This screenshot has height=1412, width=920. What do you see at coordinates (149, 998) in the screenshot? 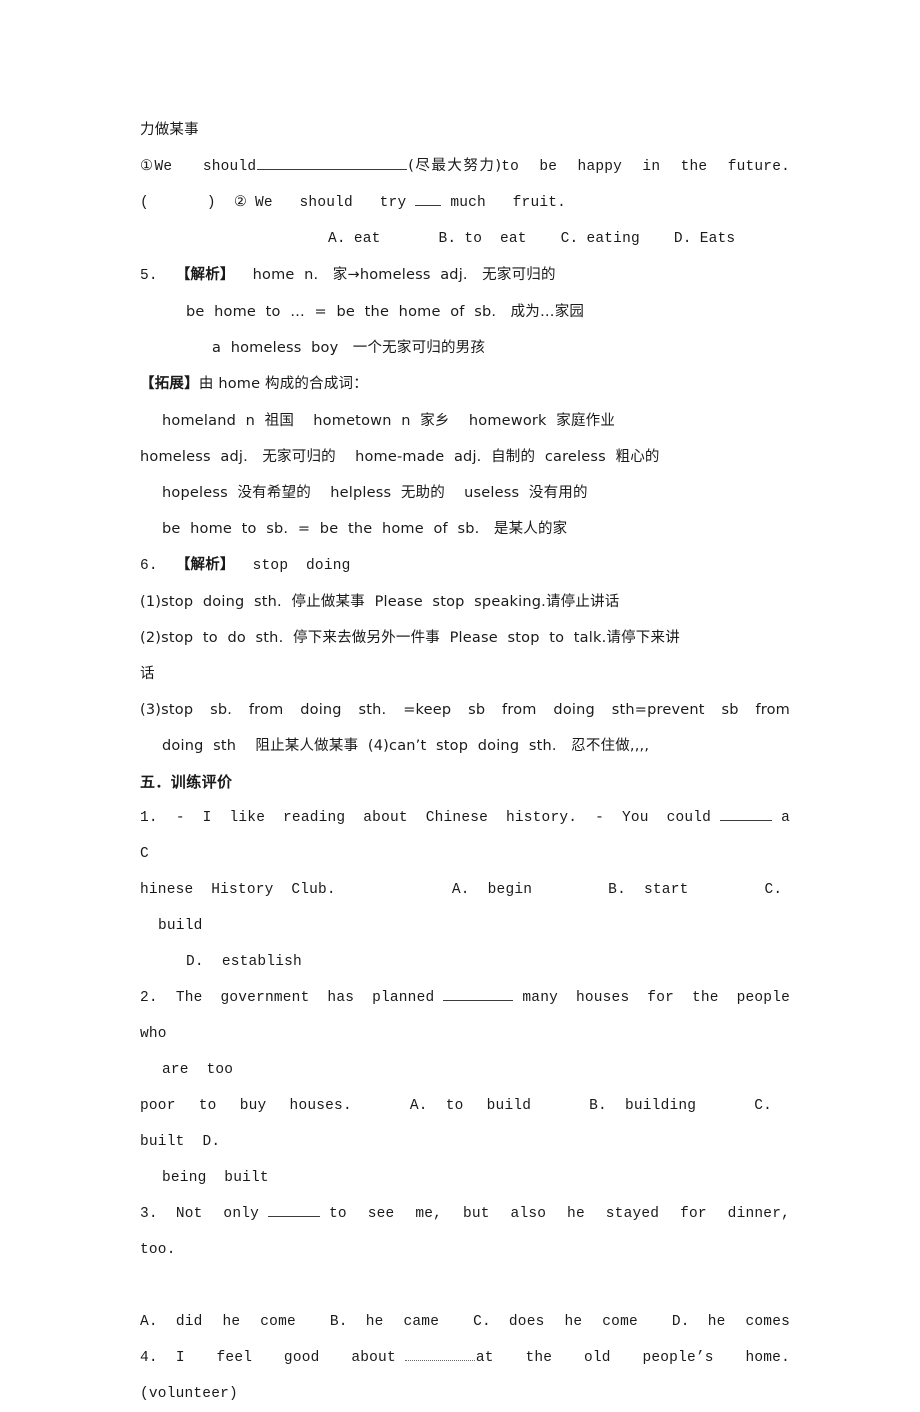
I see `exercise-2-number: 2.` at bounding box center [149, 998].